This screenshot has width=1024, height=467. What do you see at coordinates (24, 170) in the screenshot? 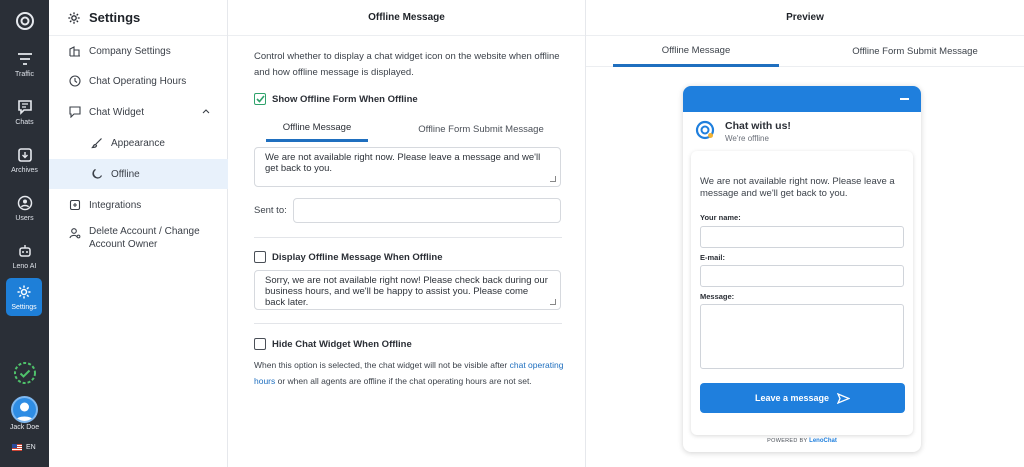
I see `rail-label: Archives` at bounding box center [24, 170].